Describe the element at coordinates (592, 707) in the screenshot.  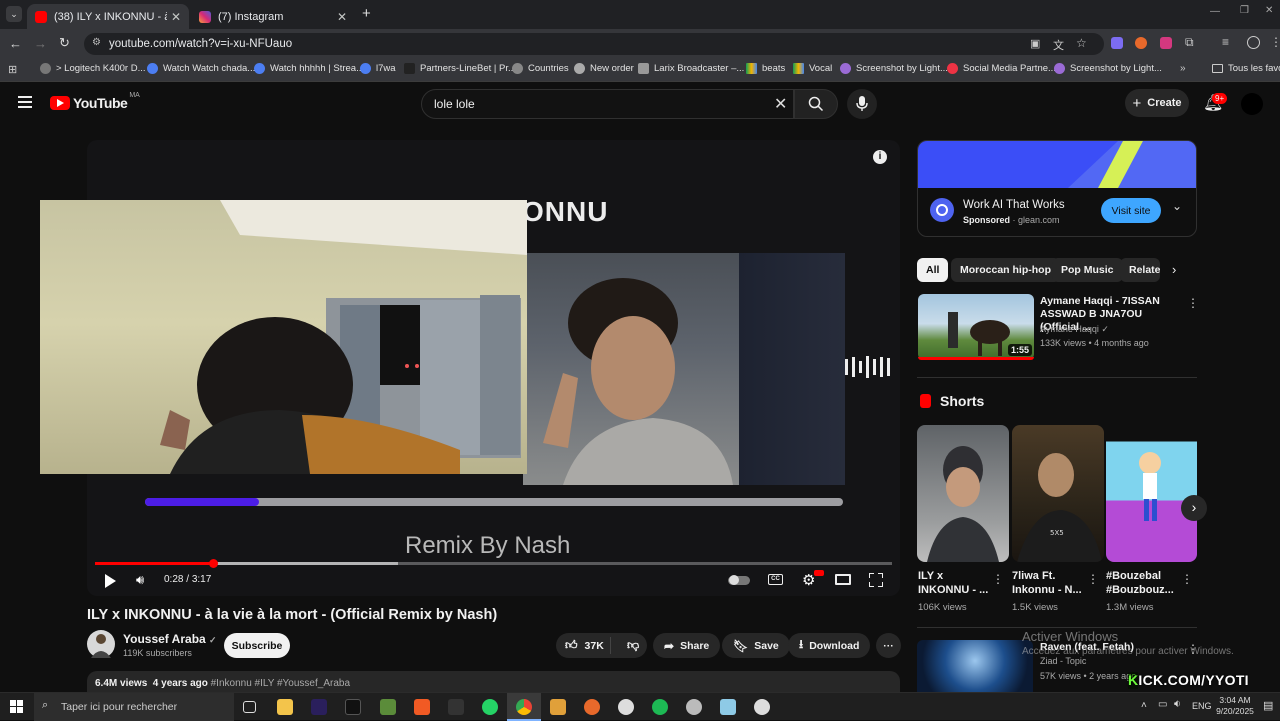
I see `microphone-app-icon` at that location.